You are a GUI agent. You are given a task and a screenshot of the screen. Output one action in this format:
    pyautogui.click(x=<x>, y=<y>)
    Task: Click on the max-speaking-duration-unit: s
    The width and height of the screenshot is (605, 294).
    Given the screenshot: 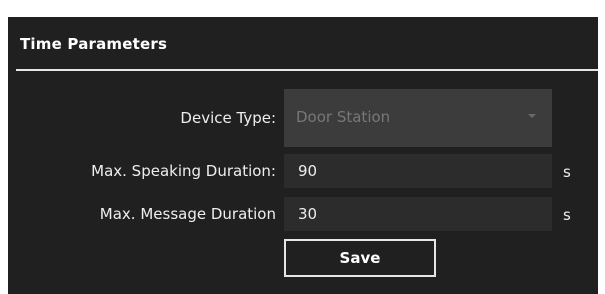 What is the action you would take?
    pyautogui.click(x=567, y=172)
    